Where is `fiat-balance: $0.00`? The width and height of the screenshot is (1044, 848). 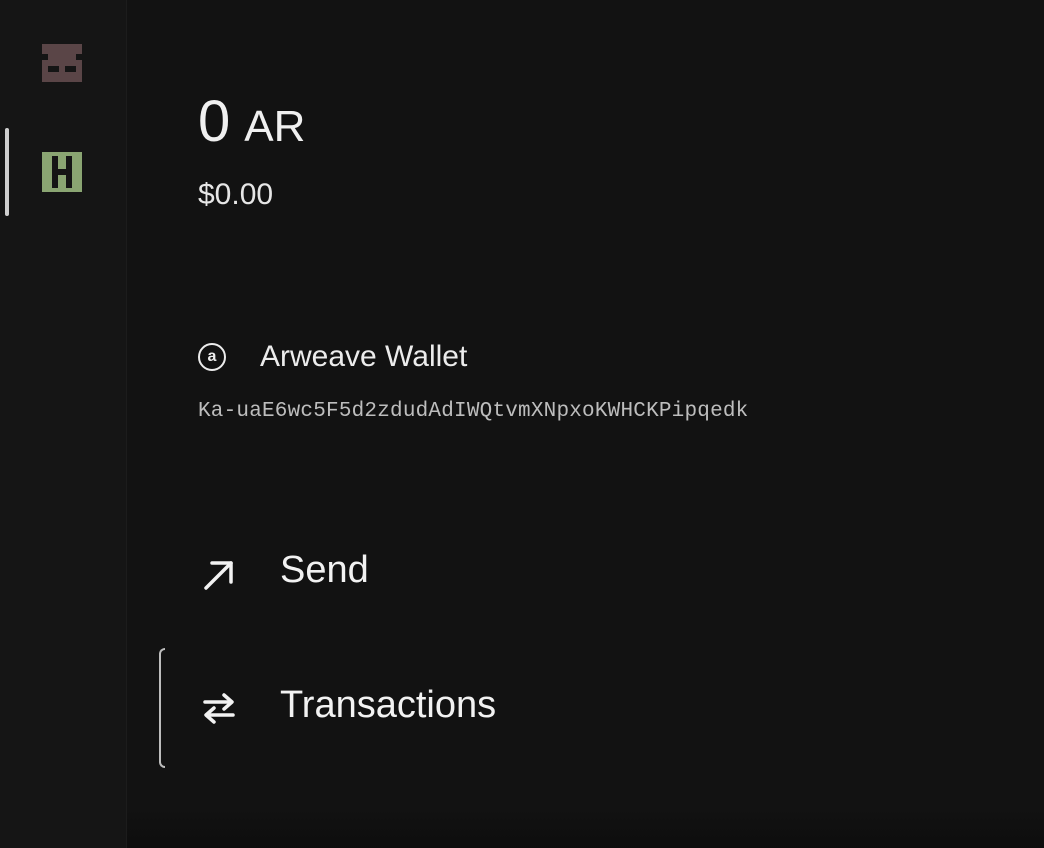
fiat-balance: $0.00 is located at coordinates (236, 194).